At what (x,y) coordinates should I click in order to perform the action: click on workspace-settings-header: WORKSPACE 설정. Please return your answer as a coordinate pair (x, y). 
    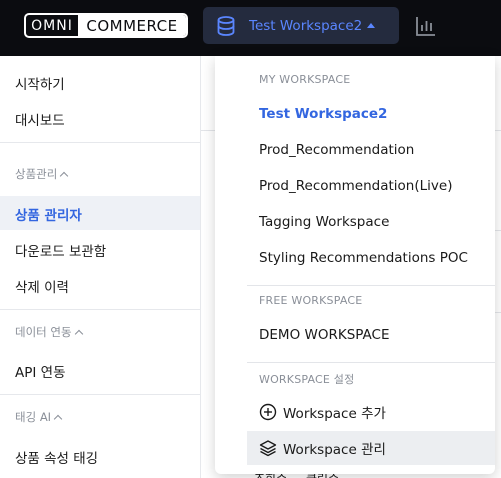
    Looking at the image, I should click on (307, 379).